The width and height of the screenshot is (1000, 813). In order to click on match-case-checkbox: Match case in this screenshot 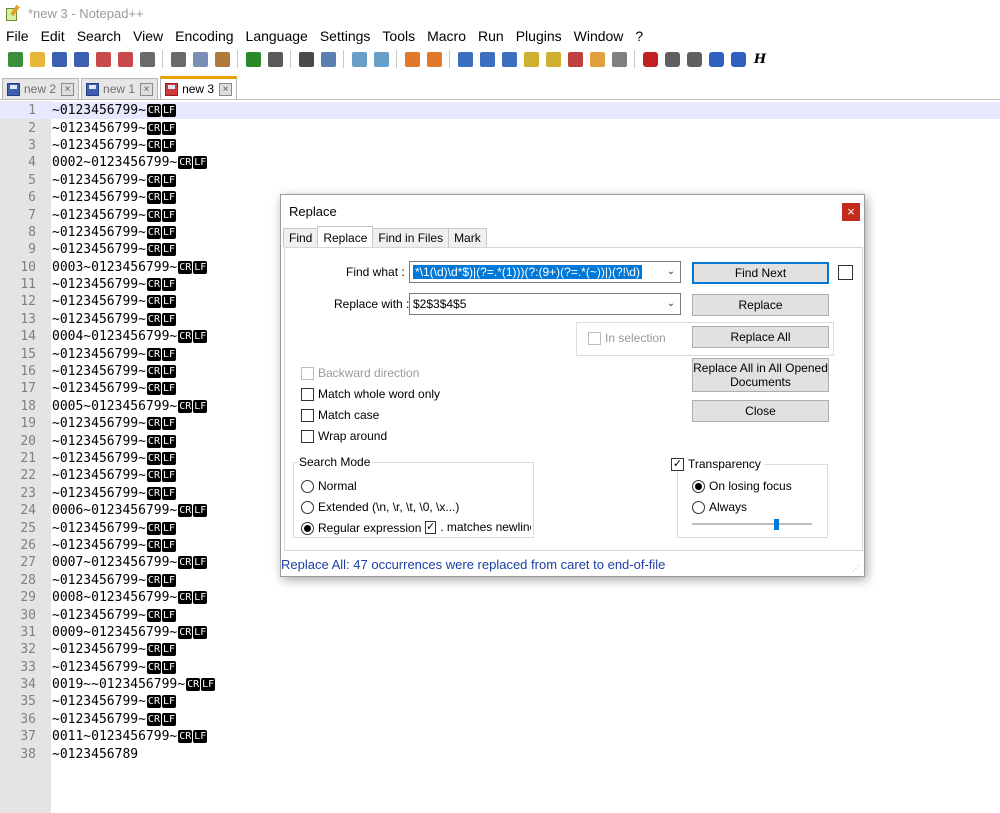, I will do `click(340, 415)`.